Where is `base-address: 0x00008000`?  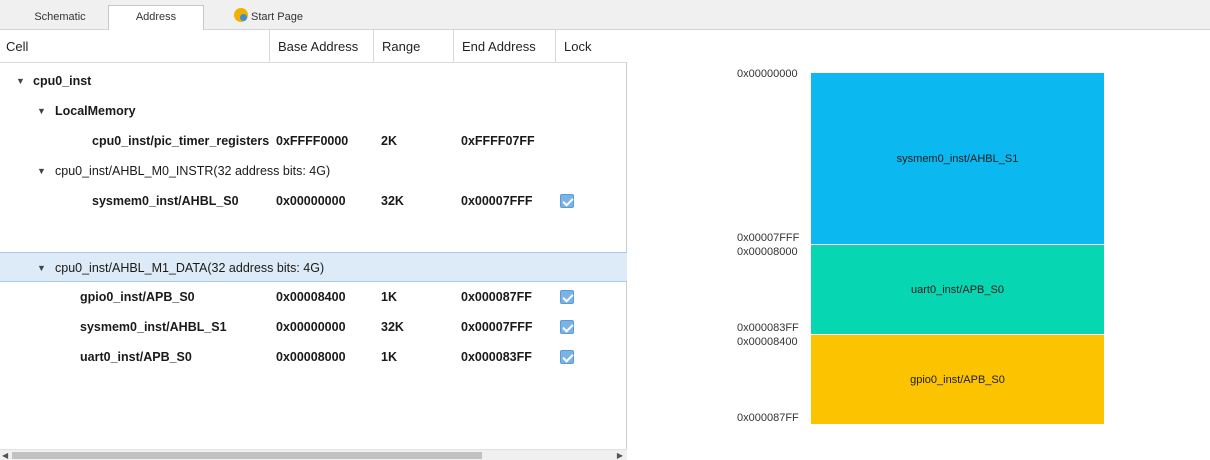 base-address: 0x00008000 is located at coordinates (311, 357).